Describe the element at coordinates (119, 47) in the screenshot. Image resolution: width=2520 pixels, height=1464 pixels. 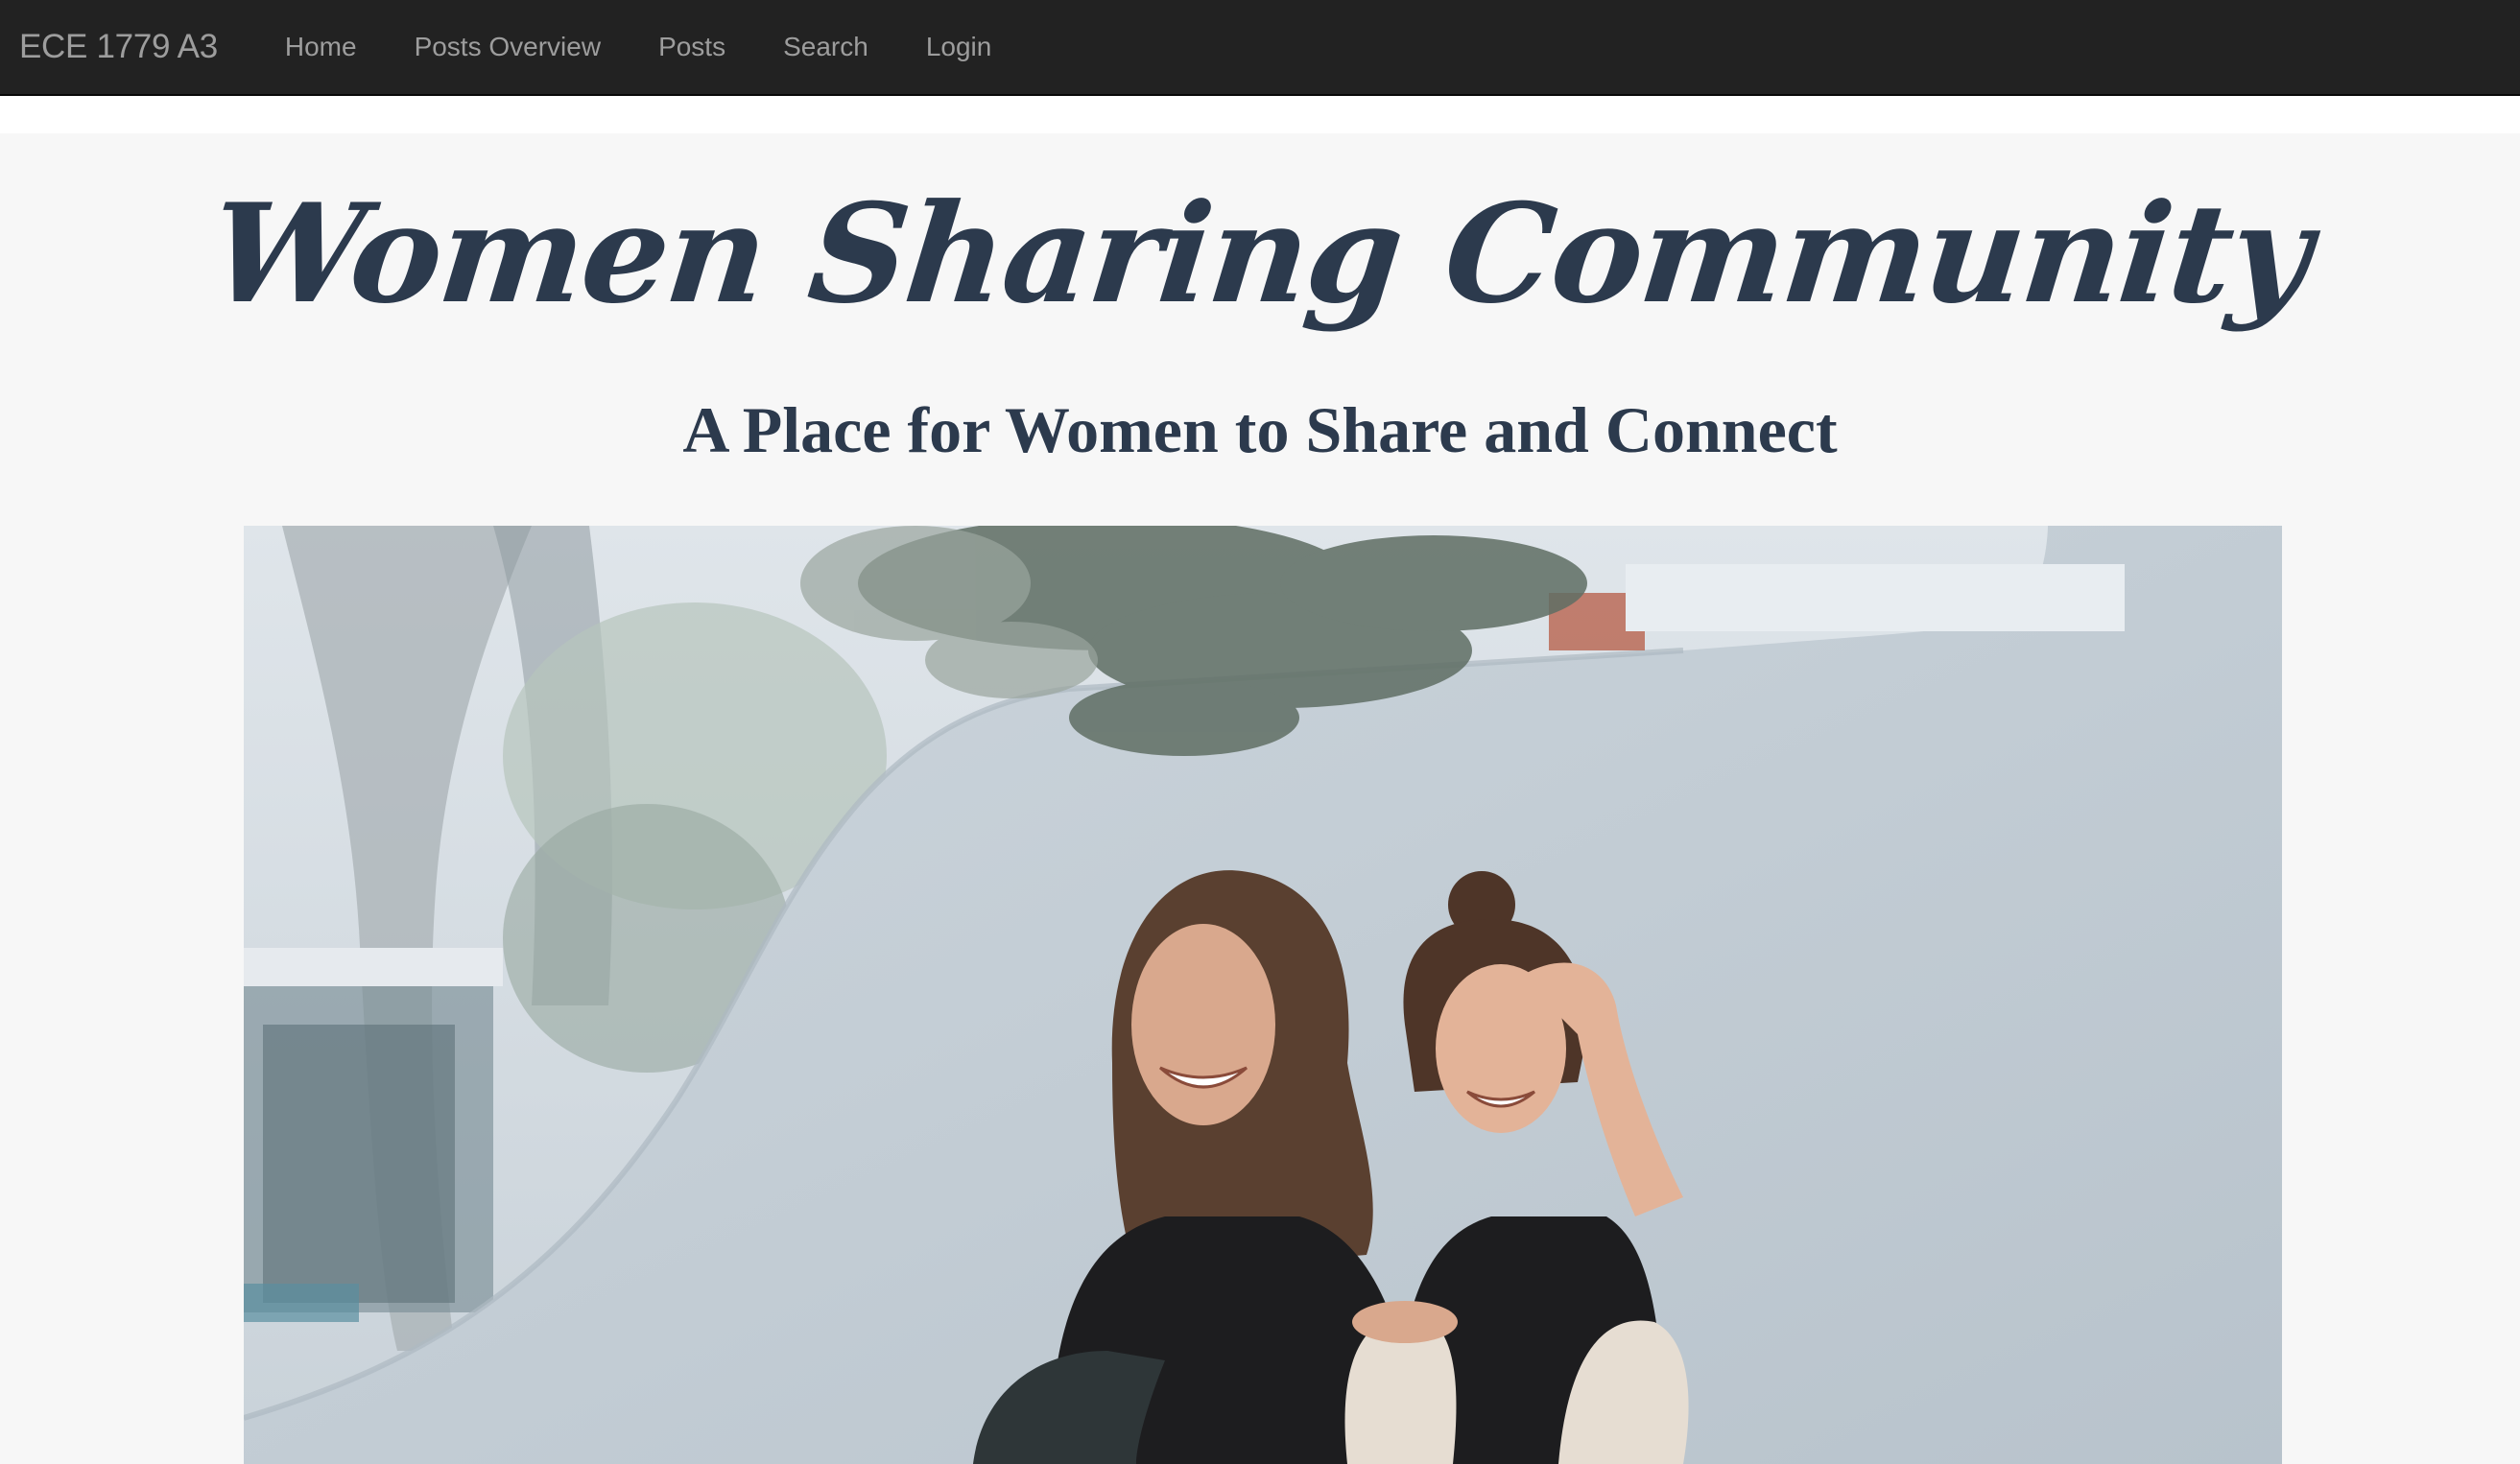
I see `brand-link: ECE 1779 A3` at that location.